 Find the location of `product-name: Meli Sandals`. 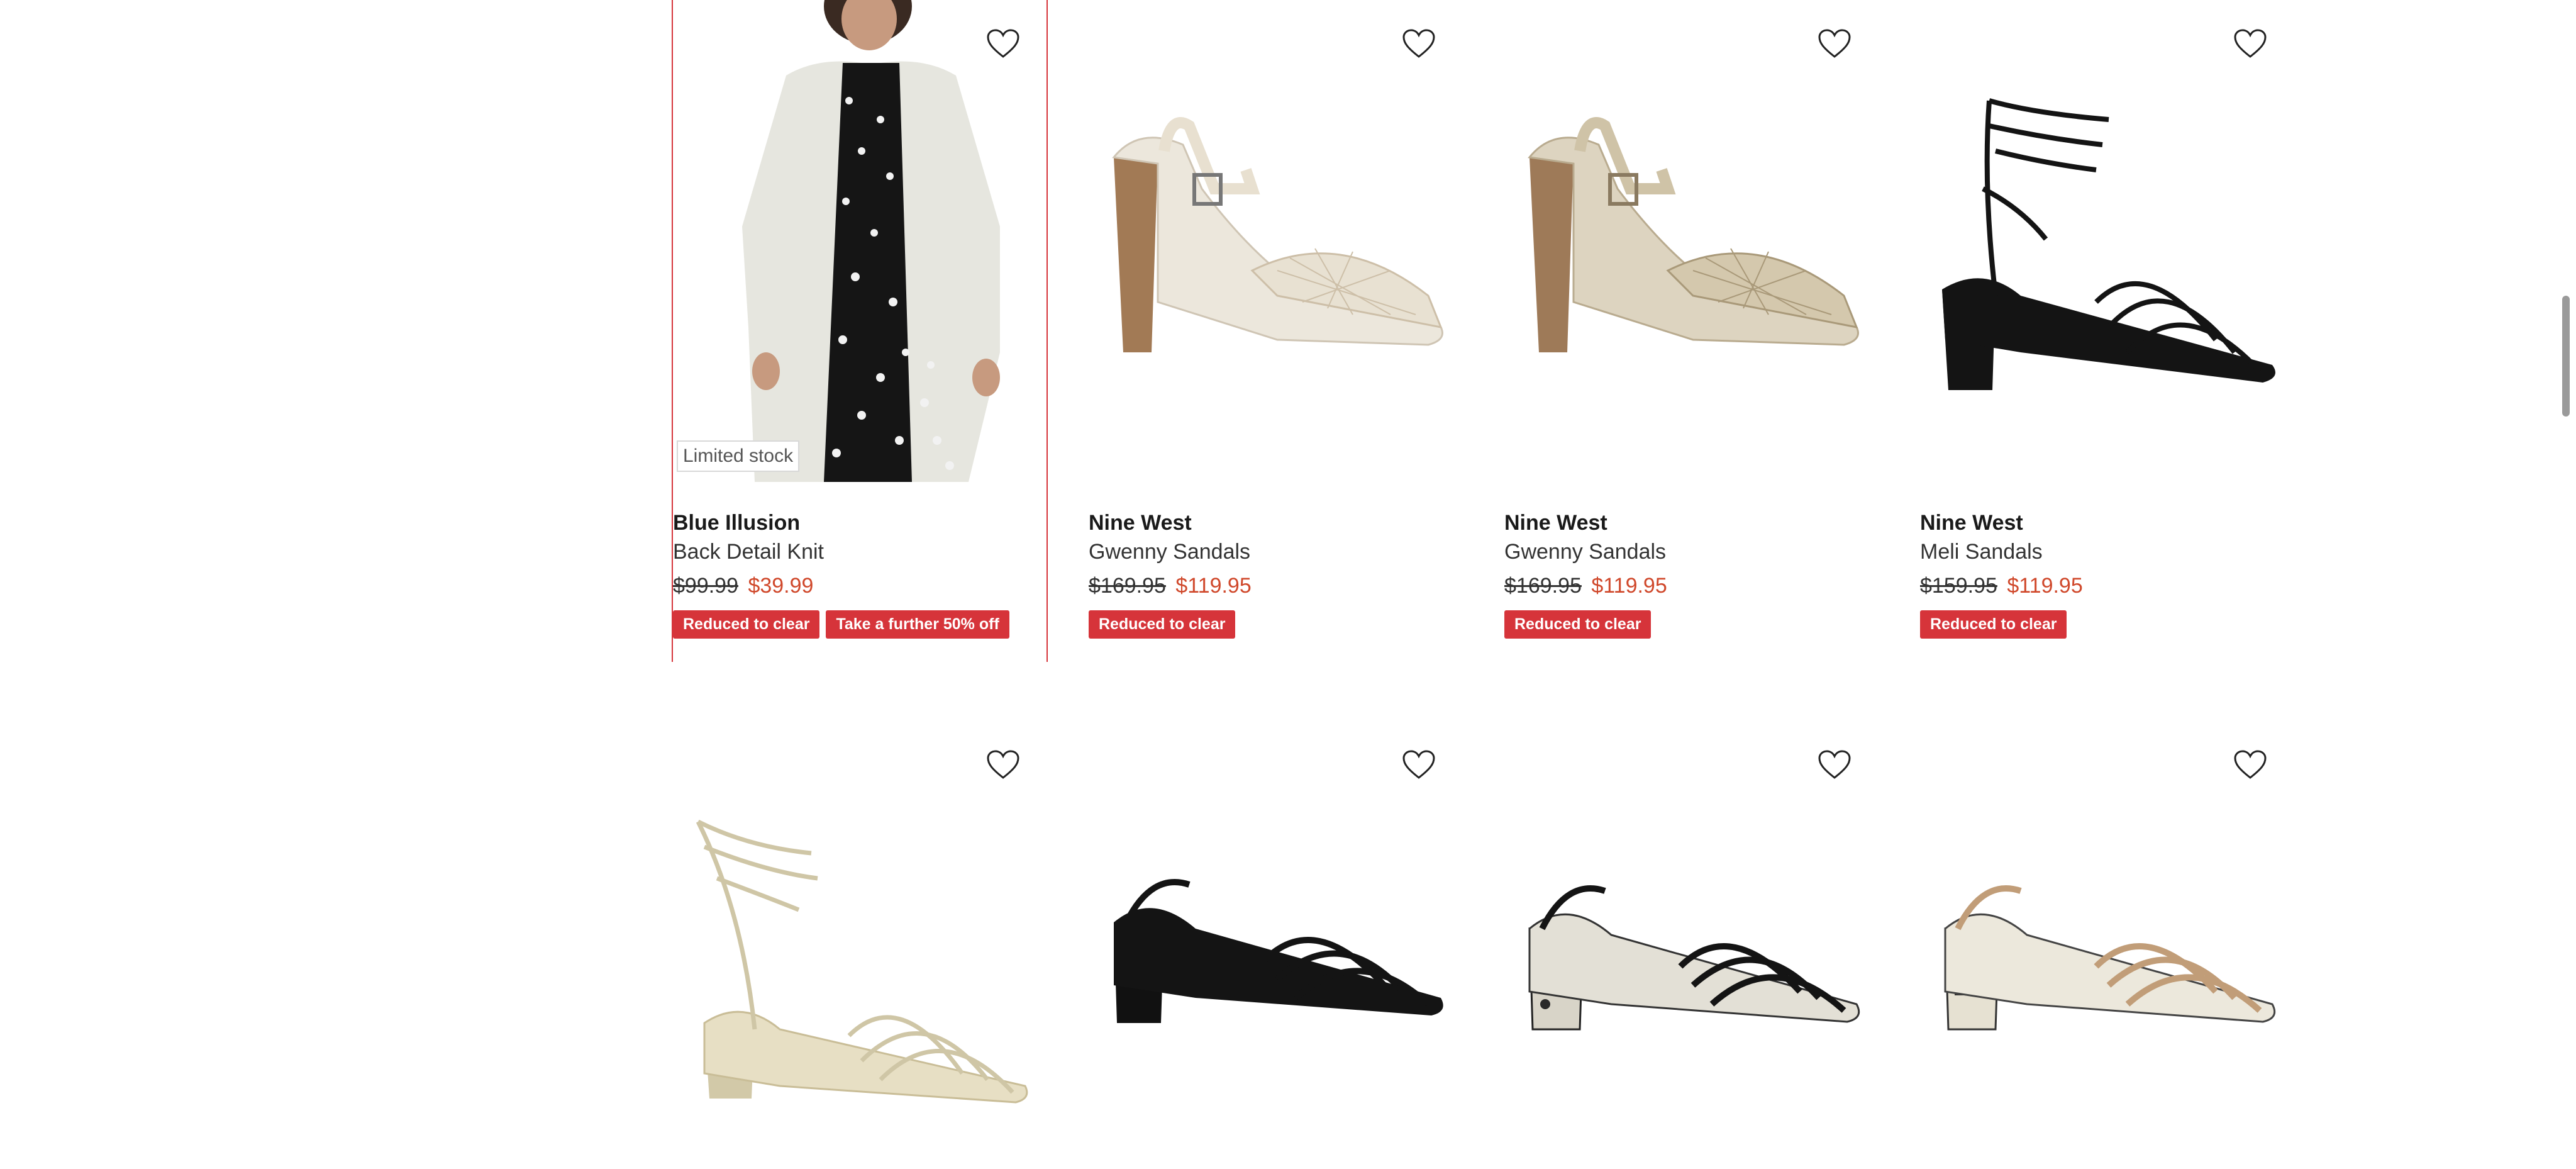

product-name: Meli Sandals is located at coordinates (2107, 552).